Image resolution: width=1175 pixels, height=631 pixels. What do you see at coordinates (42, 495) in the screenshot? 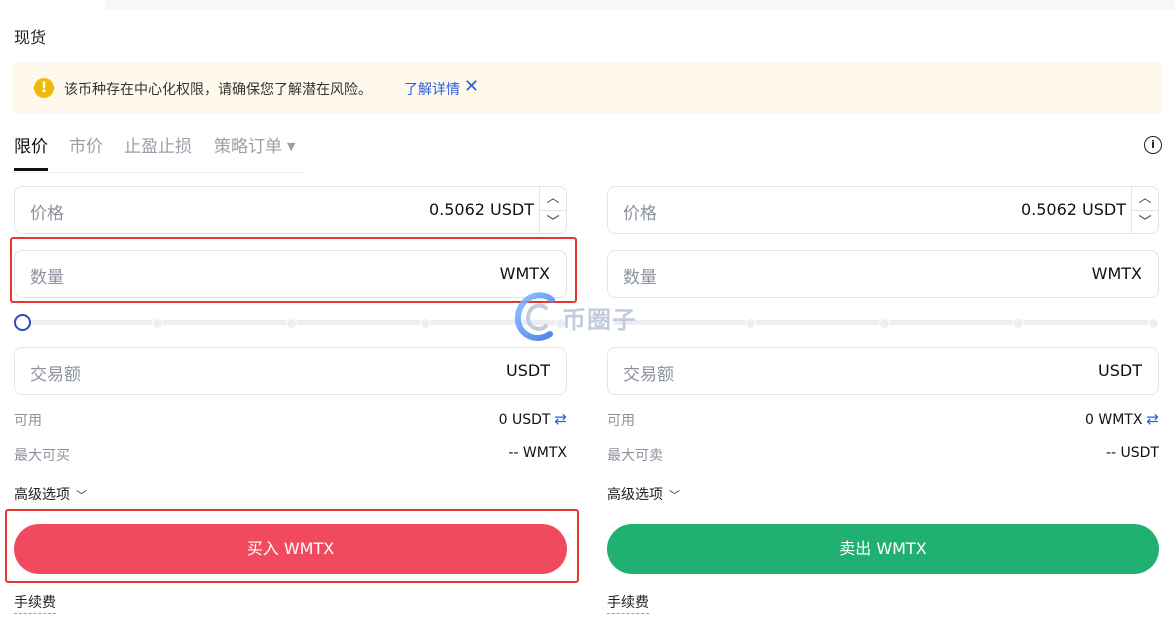
I see `buy-advanced-label: 高级选项` at bounding box center [42, 495].